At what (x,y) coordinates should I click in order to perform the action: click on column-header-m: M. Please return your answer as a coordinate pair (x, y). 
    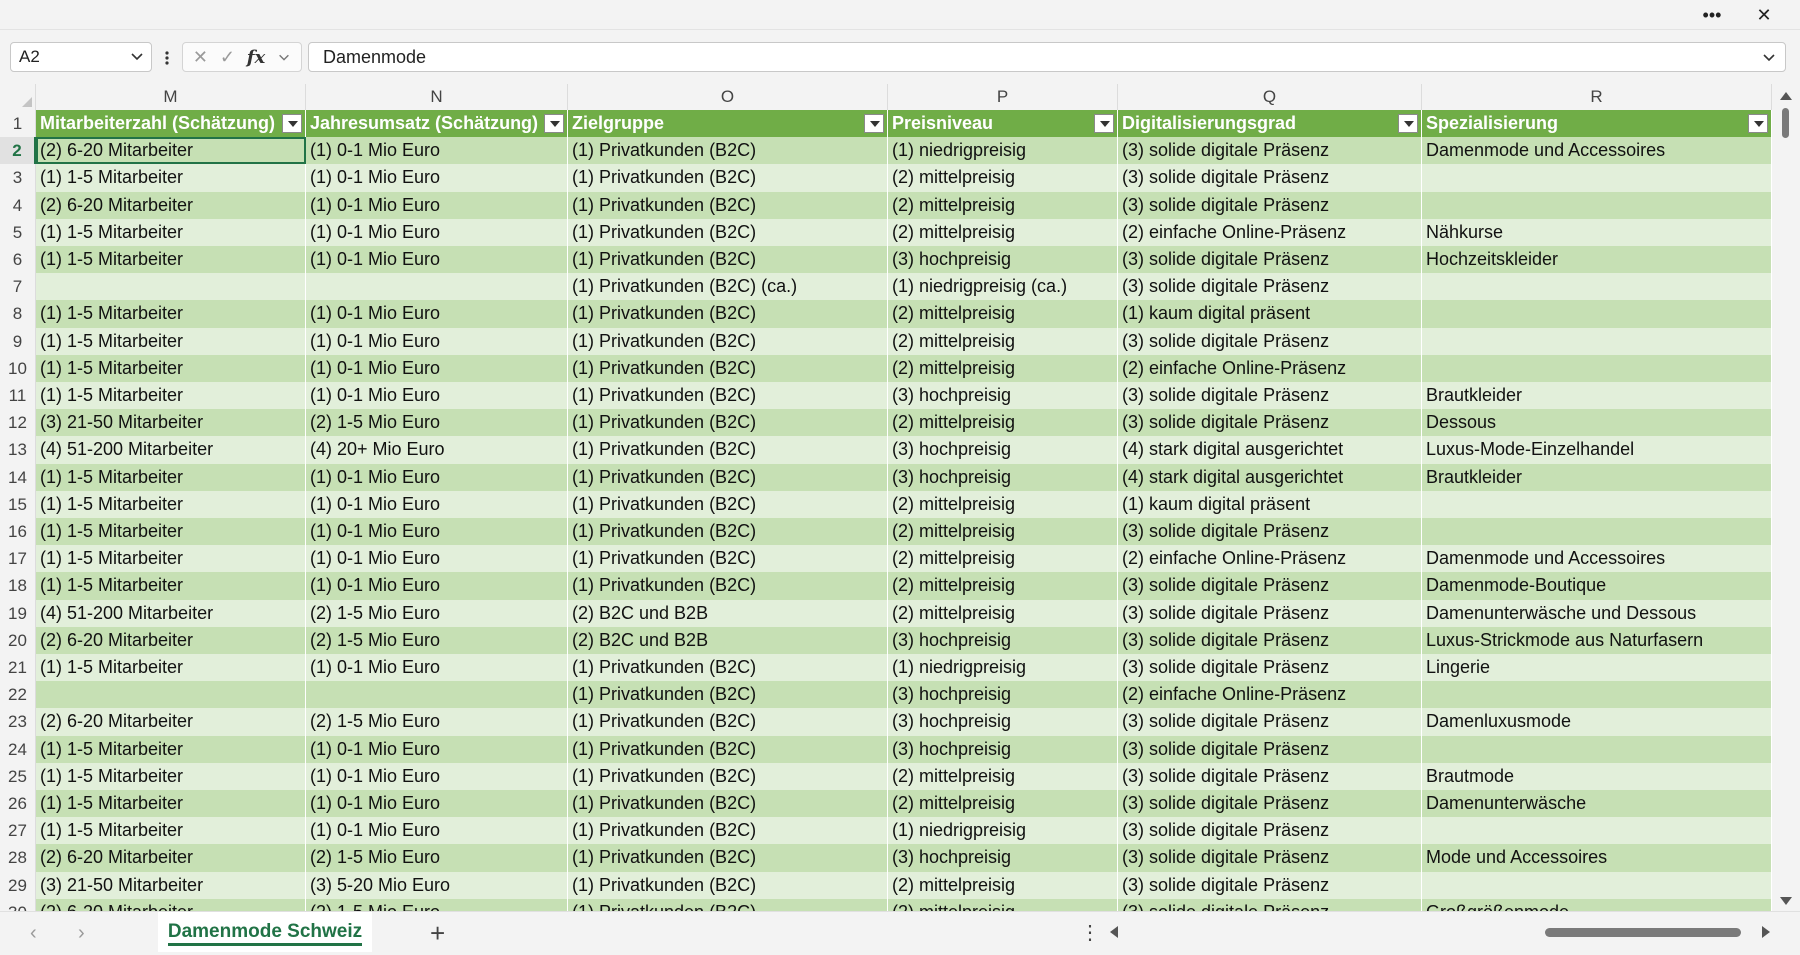
    Looking at the image, I should click on (171, 97).